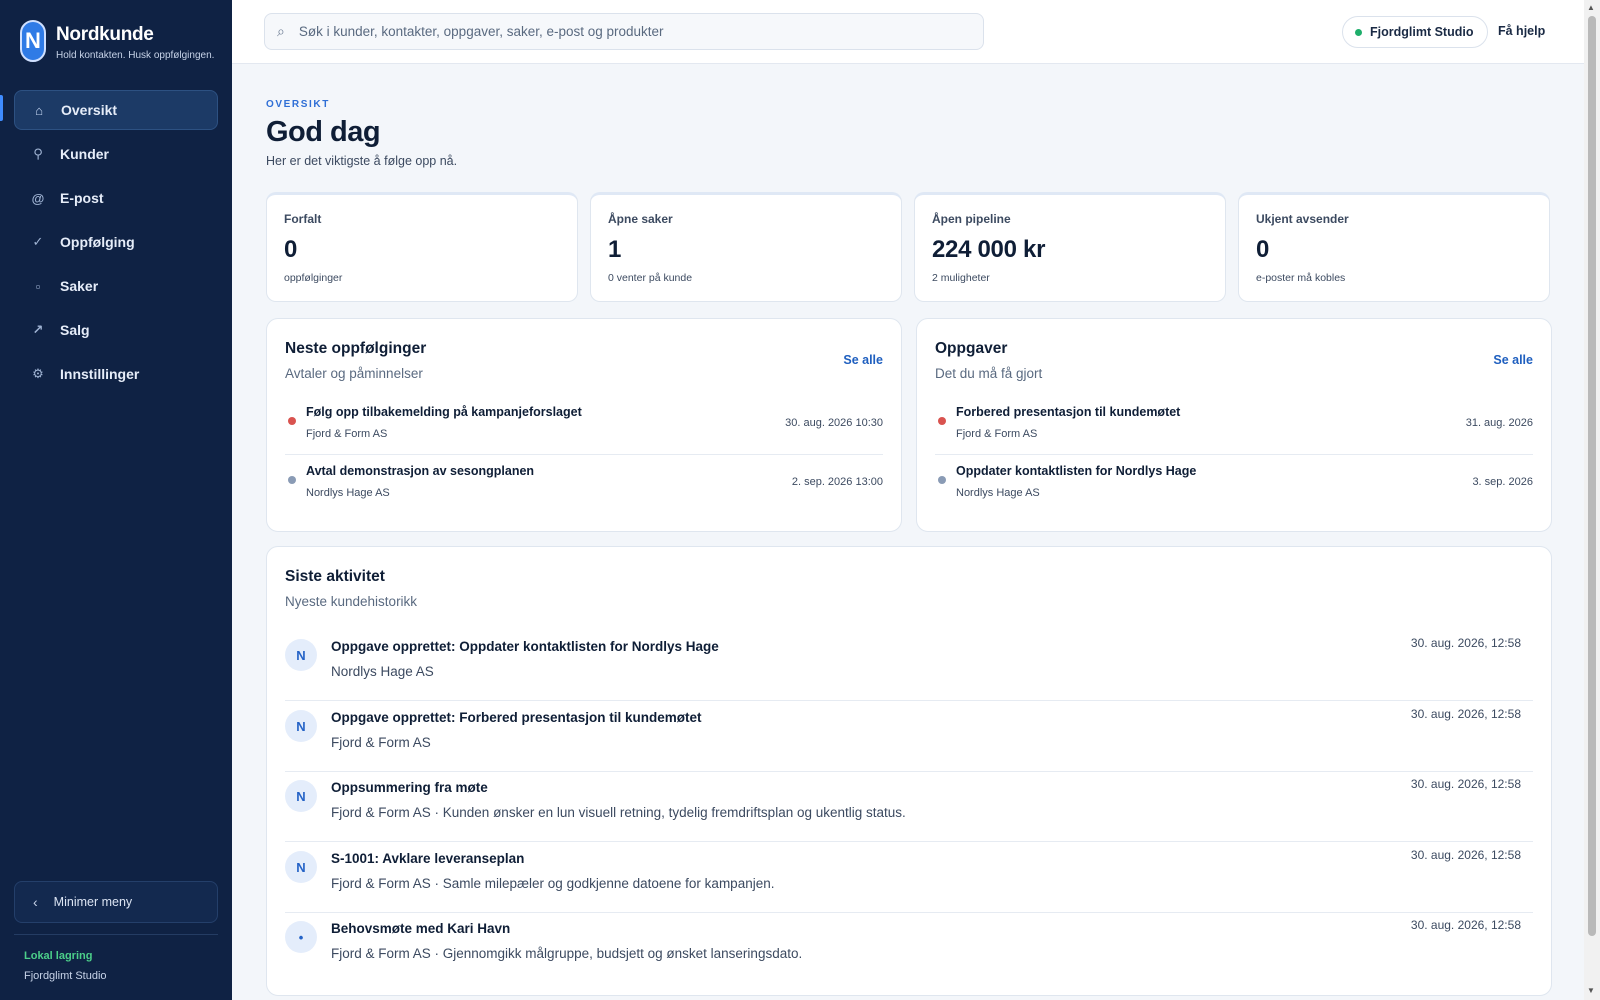 This screenshot has width=1600, height=1000. What do you see at coordinates (89, 110) in the screenshot?
I see `sidebar-item-label: Oversikt` at bounding box center [89, 110].